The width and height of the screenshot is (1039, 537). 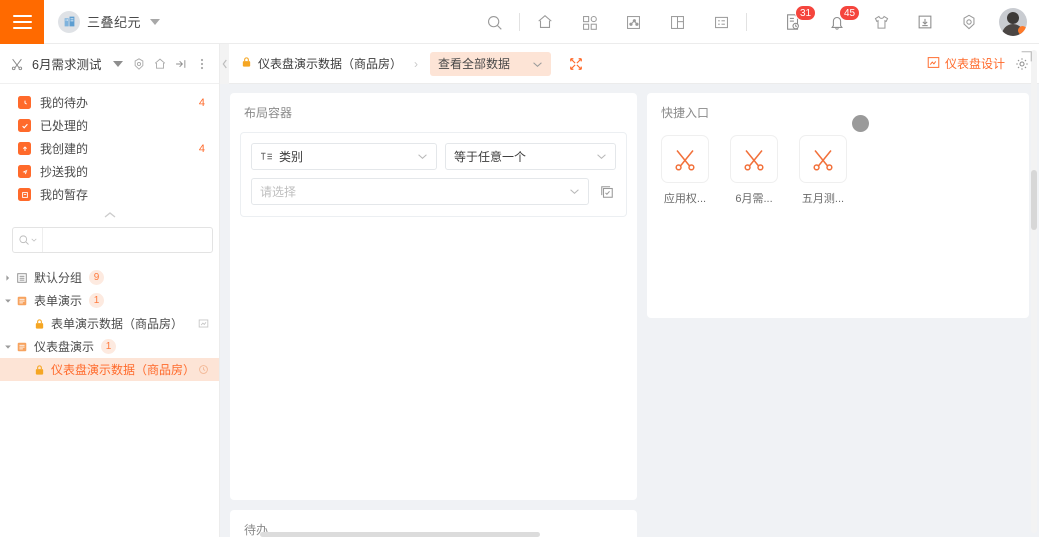 I want to click on collapse-panel-icon, so click(x=181, y=64).